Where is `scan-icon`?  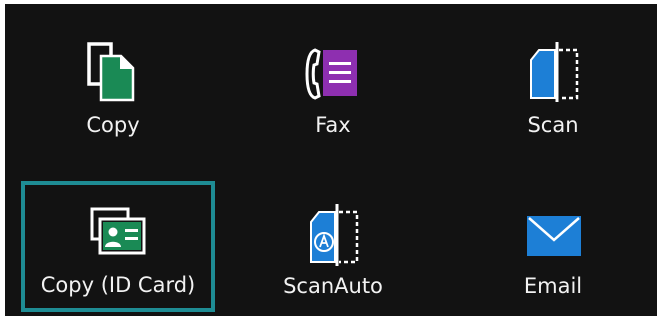
scan-icon is located at coordinates (553, 70).